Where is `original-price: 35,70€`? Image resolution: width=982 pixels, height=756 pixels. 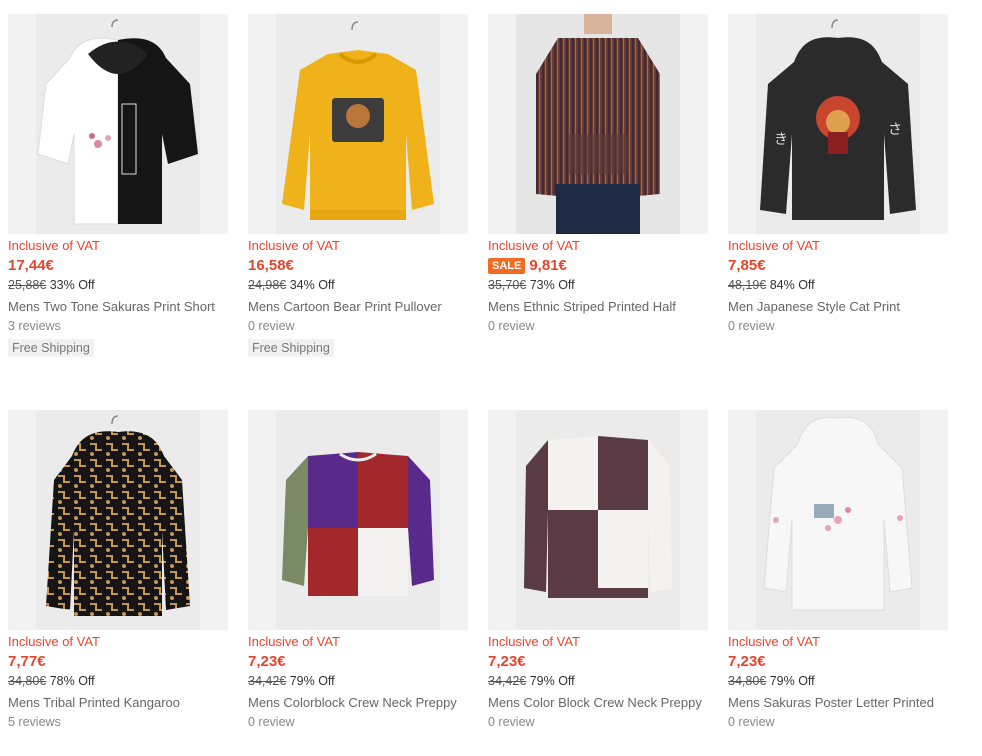
original-price: 35,70€ is located at coordinates (507, 285).